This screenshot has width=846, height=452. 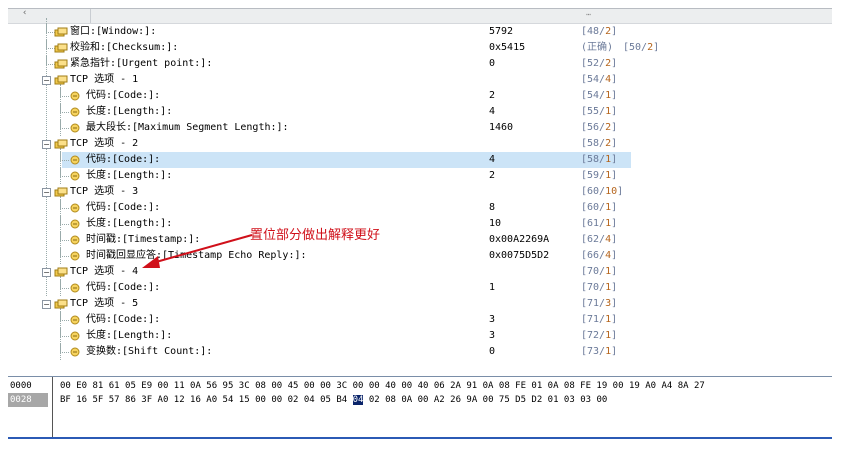 What do you see at coordinates (420, 160) in the screenshot?
I see `tree-row: 代码:[Code:]: 4 [58/1]` at bounding box center [420, 160].